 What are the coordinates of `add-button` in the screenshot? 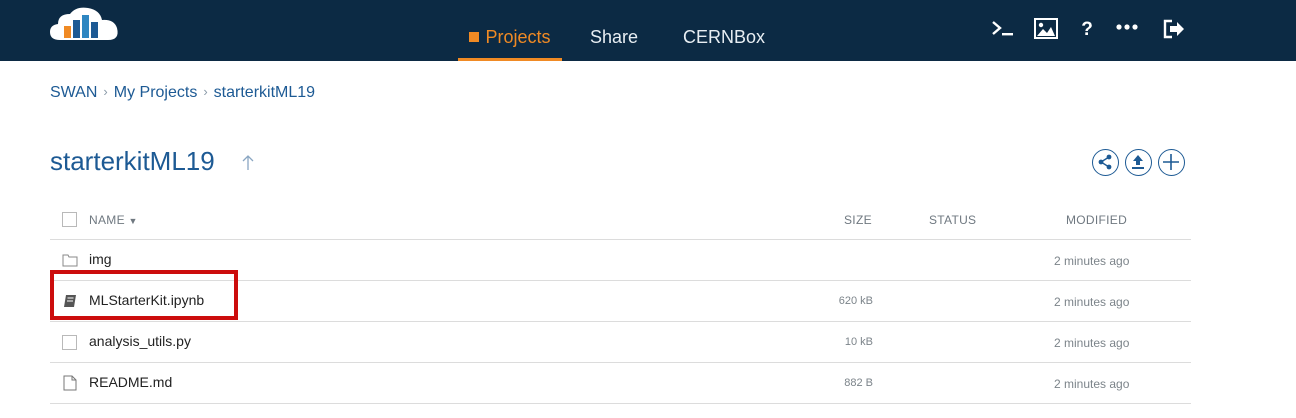 It's located at (1171, 162).